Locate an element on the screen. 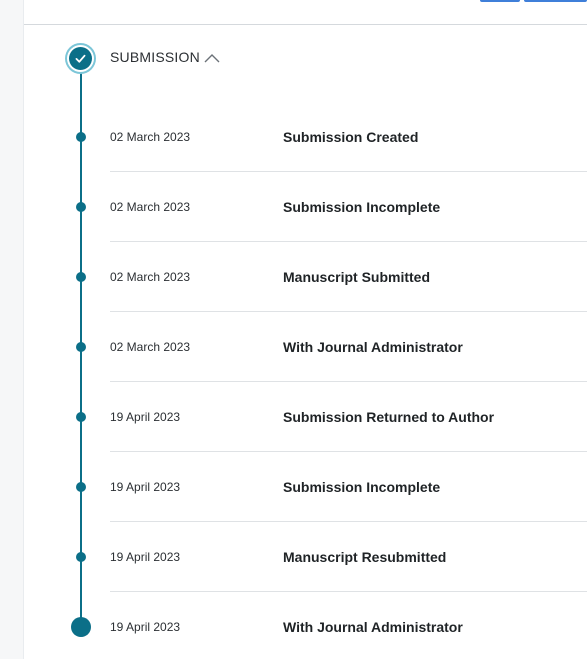 This screenshot has width=587, height=659. section-status-badge is located at coordinates (80, 58).